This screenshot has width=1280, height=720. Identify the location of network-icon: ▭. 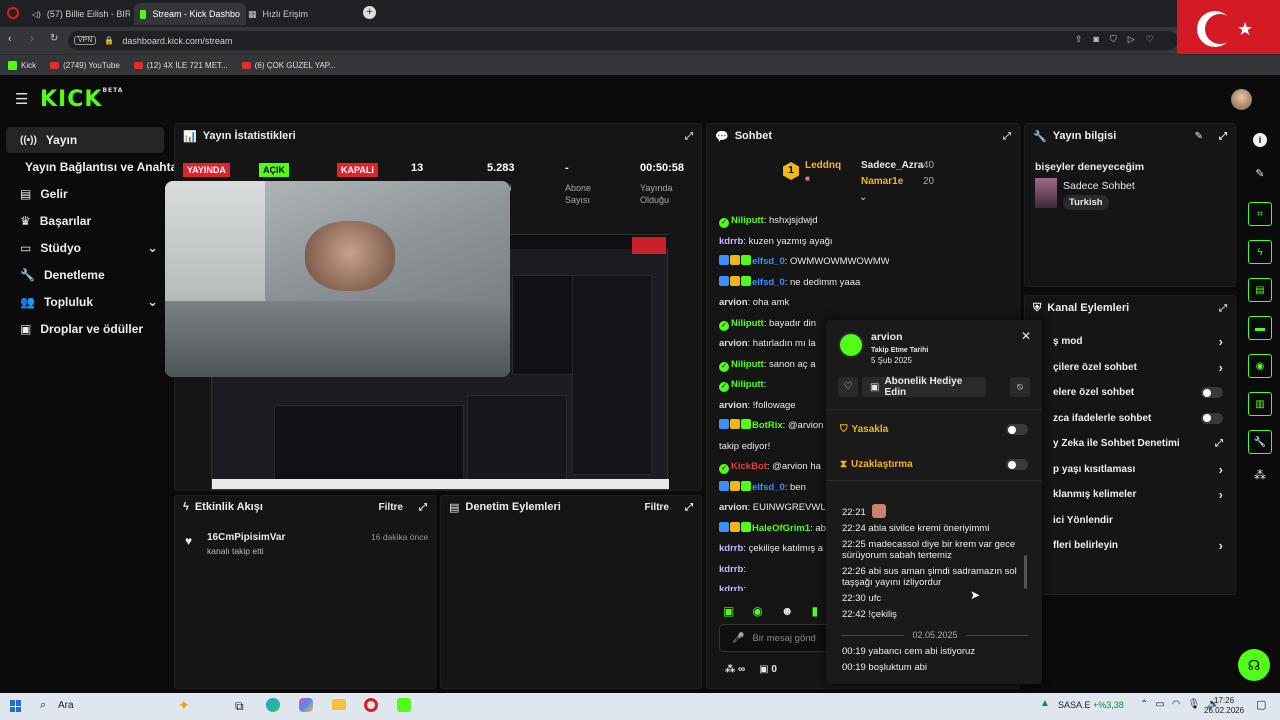
(1159, 704).